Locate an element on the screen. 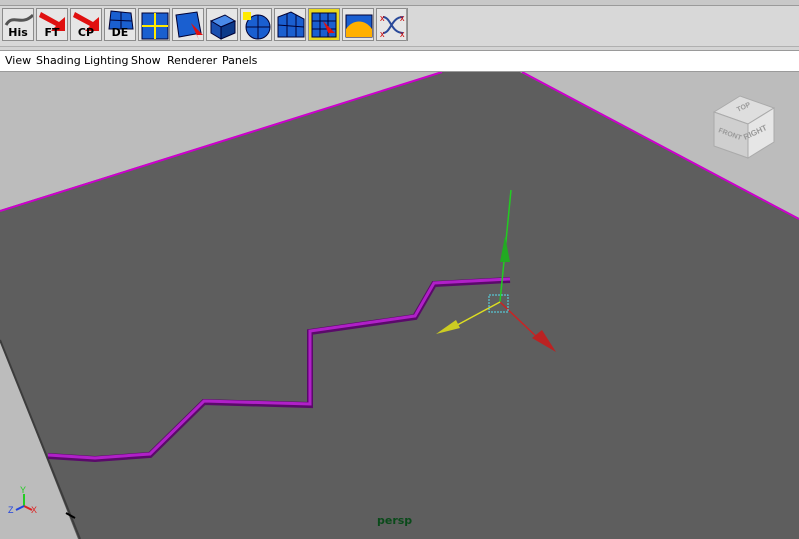 Image resolution: width=799 pixels, height=539 pixels. select-vertex-button is located at coordinates (324, 24).